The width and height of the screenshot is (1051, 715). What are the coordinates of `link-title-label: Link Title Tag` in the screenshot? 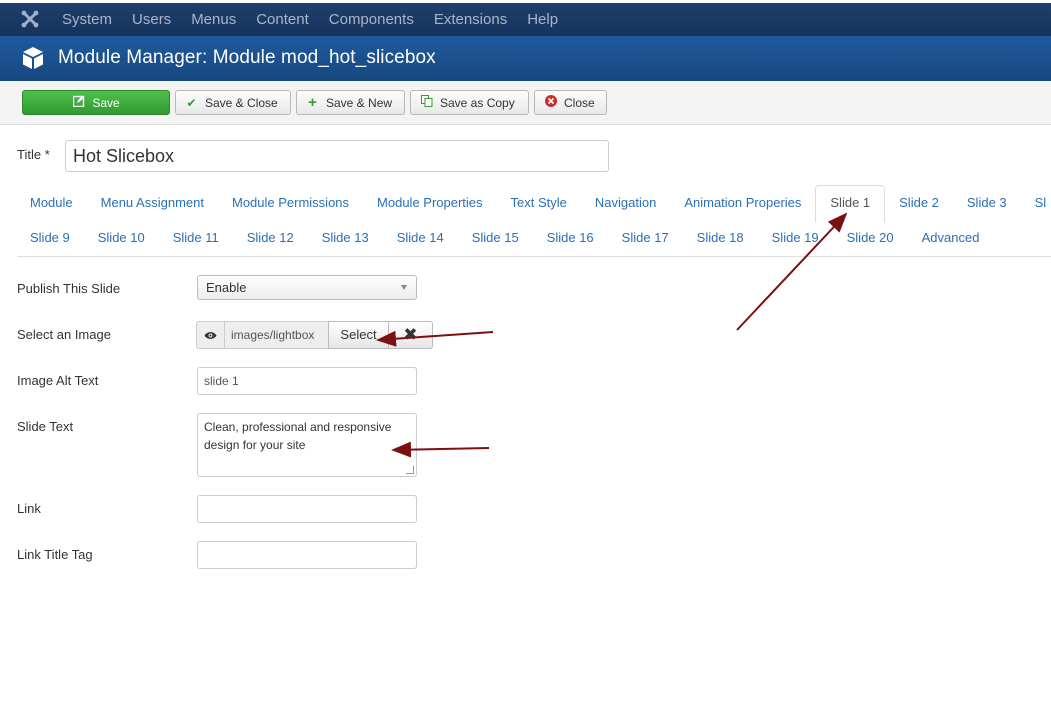 It's located at (55, 554).